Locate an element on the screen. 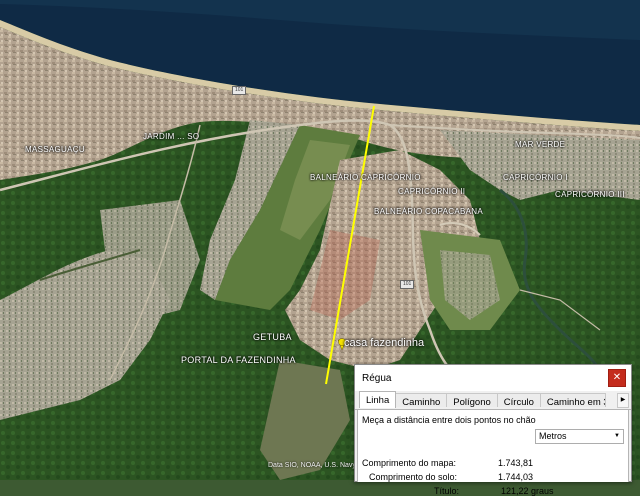 This screenshot has height=496, width=640. map-label-capricornio-i: CAPRICÓRNIO I is located at coordinates (535, 177).